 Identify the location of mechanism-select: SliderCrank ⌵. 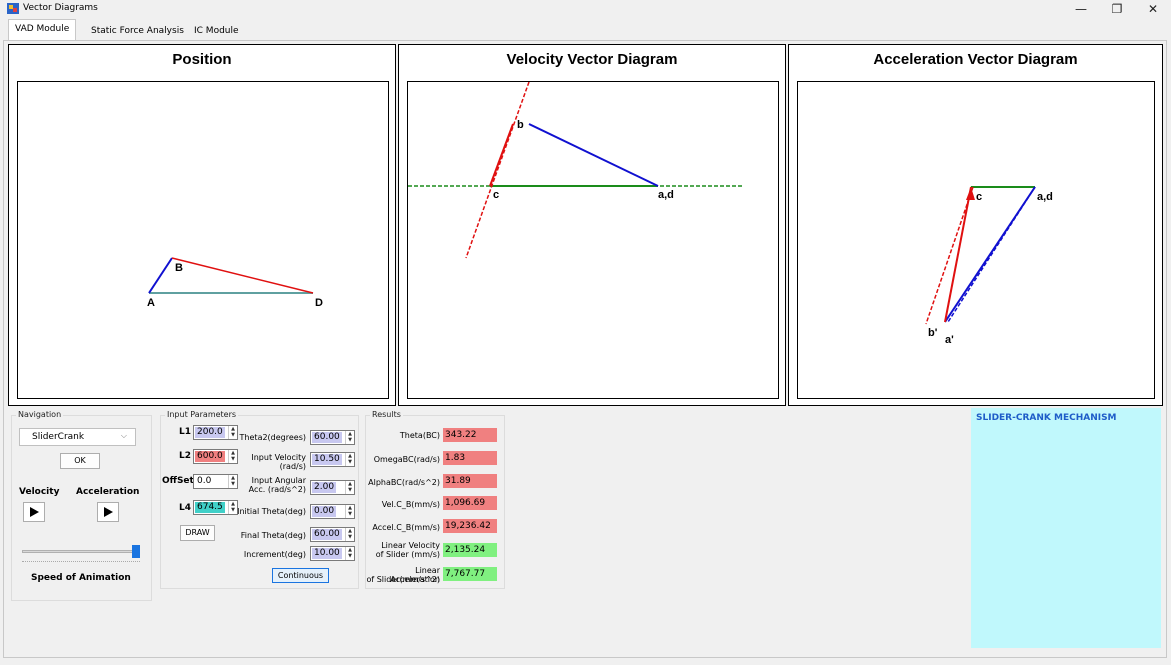
(77, 437).